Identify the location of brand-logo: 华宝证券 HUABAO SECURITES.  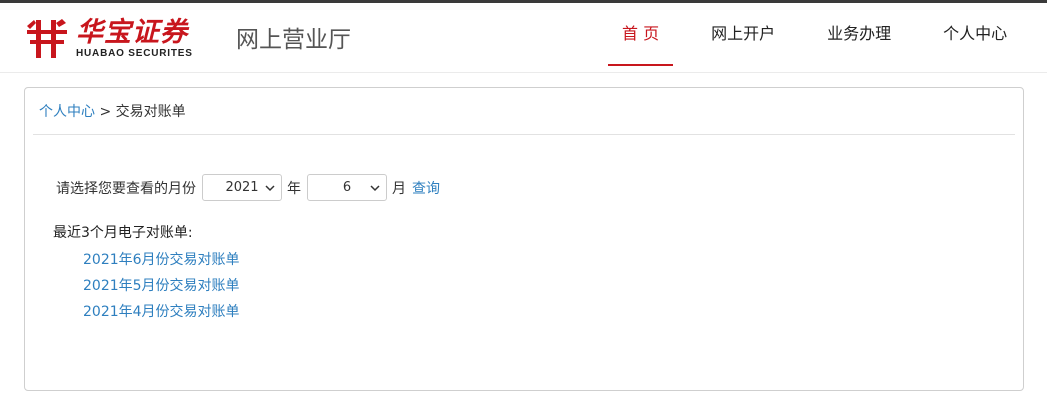
(108, 39).